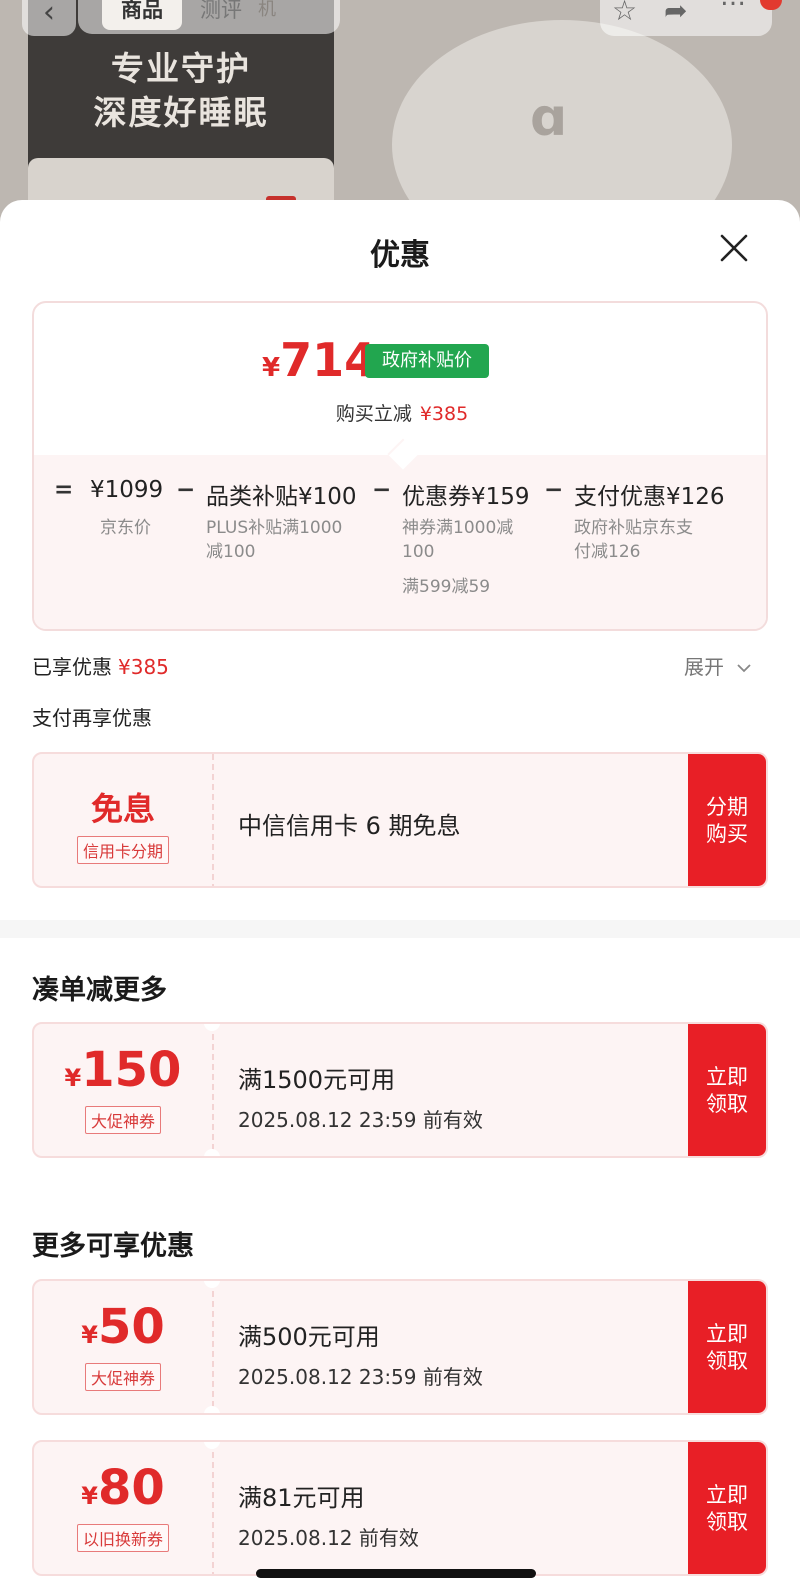  I want to click on installment-tag-label: 信用卡分期, so click(122, 850).